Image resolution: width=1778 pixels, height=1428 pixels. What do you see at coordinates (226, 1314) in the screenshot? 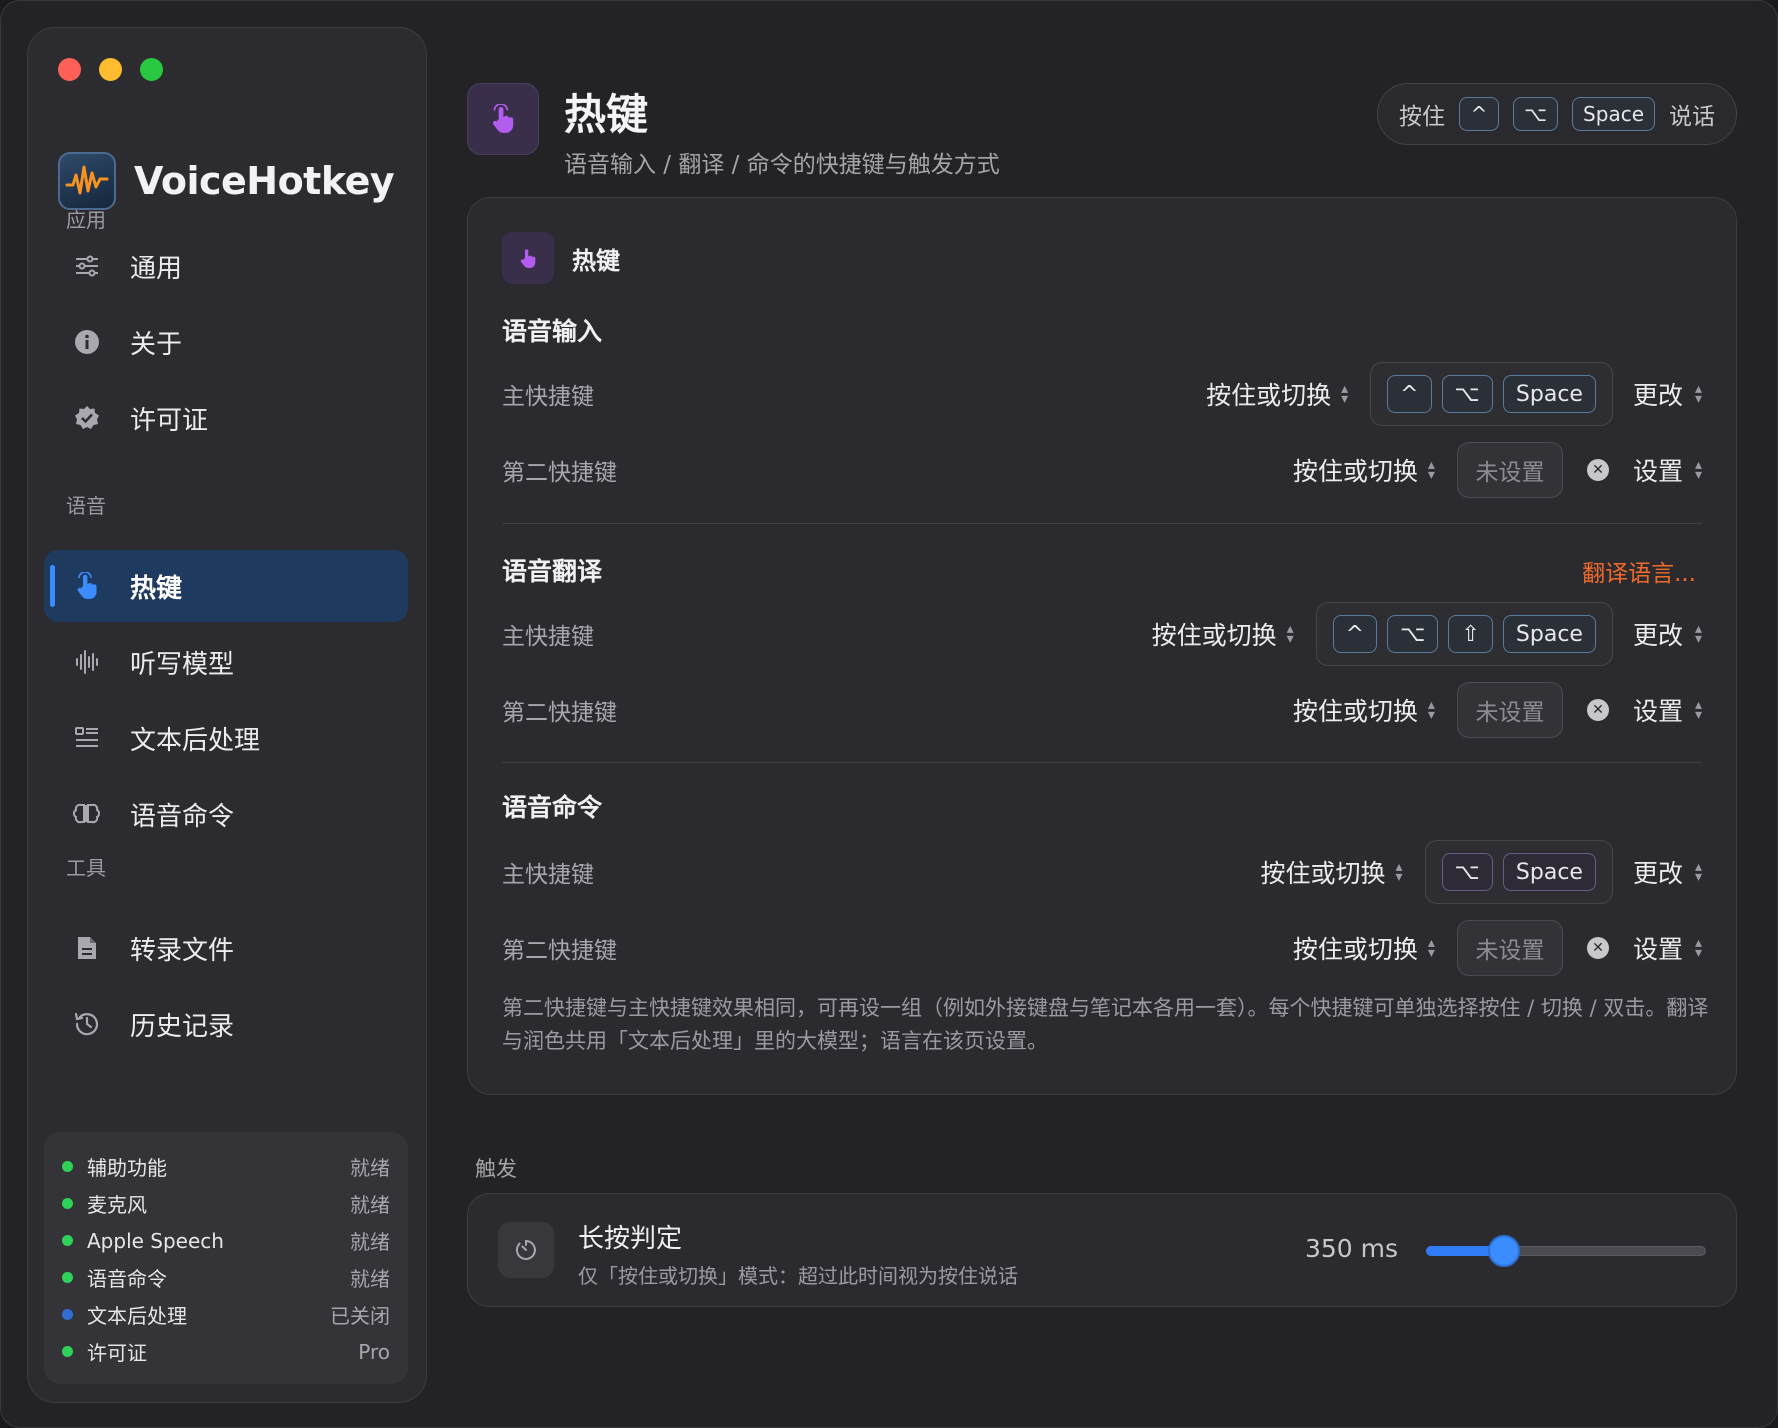
I see `status-row: 文本后处理 已关闭` at bounding box center [226, 1314].